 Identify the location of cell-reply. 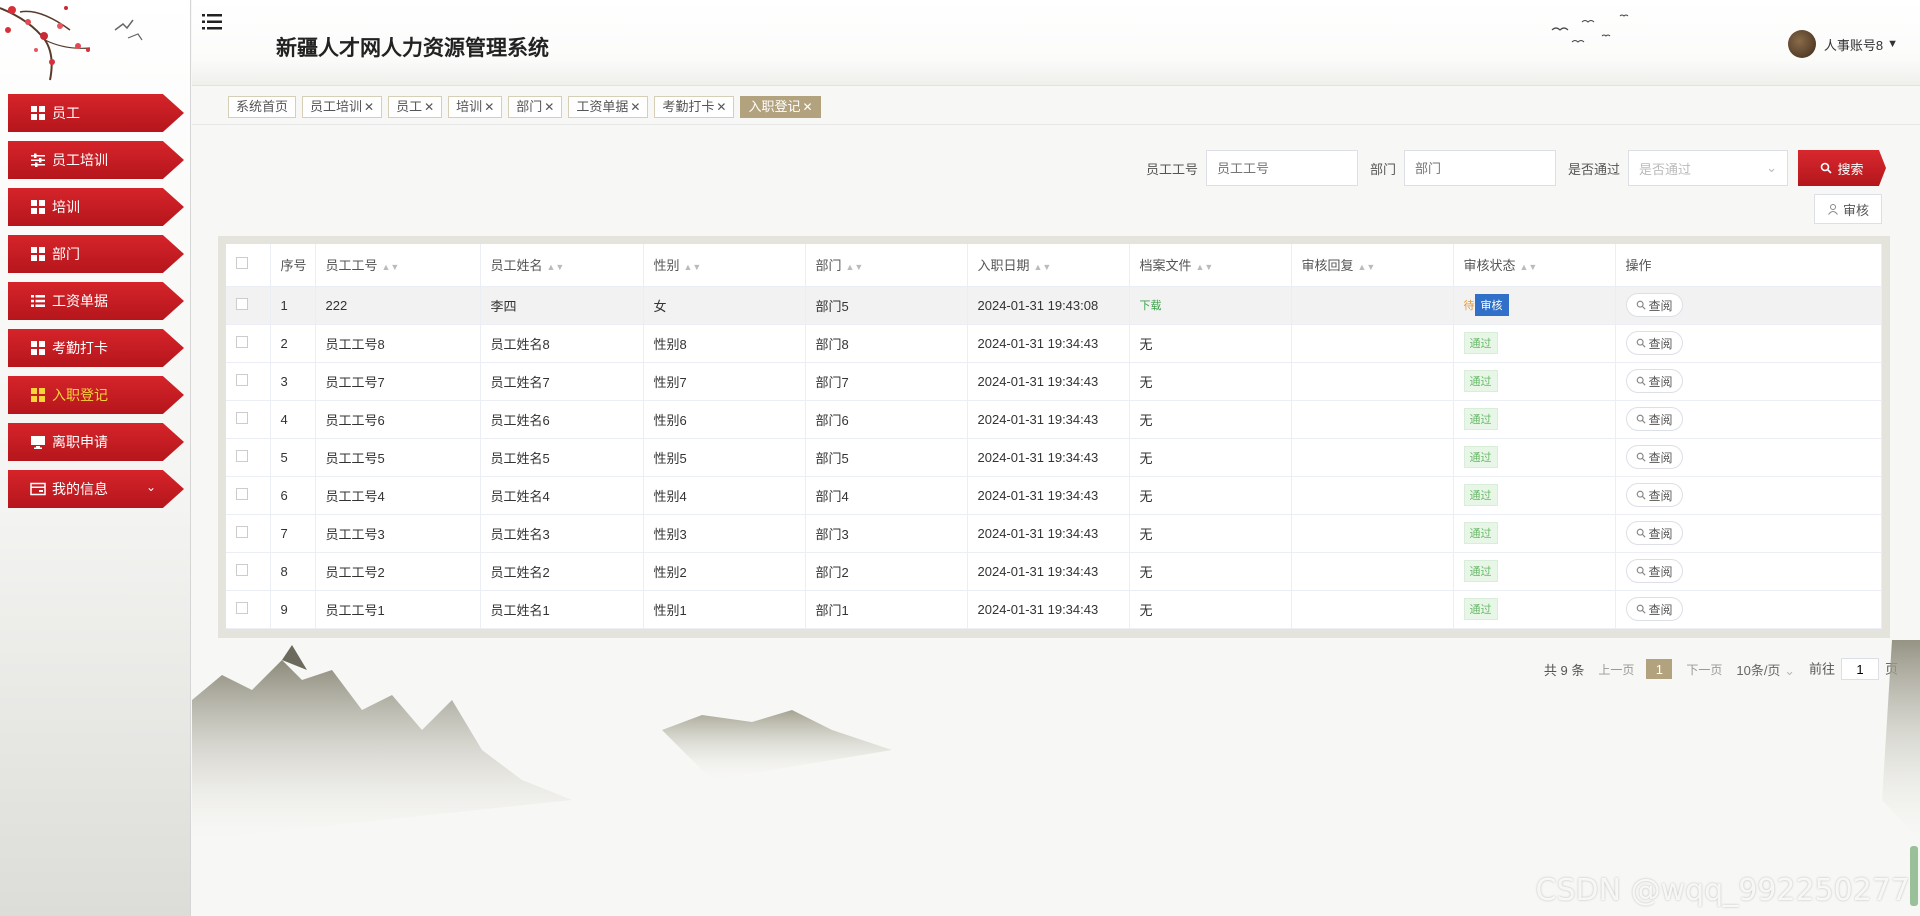
(1372, 457).